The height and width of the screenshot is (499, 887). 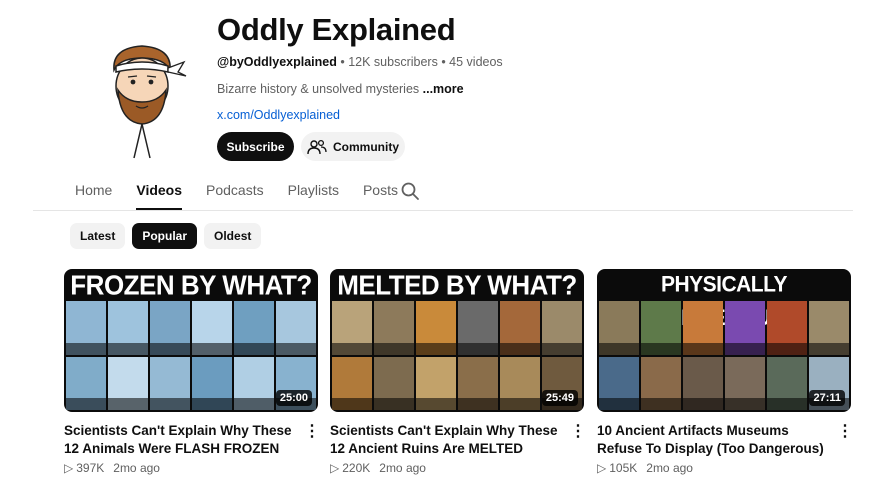 I want to click on channel-title: Oddly Explained, so click(x=336, y=29).